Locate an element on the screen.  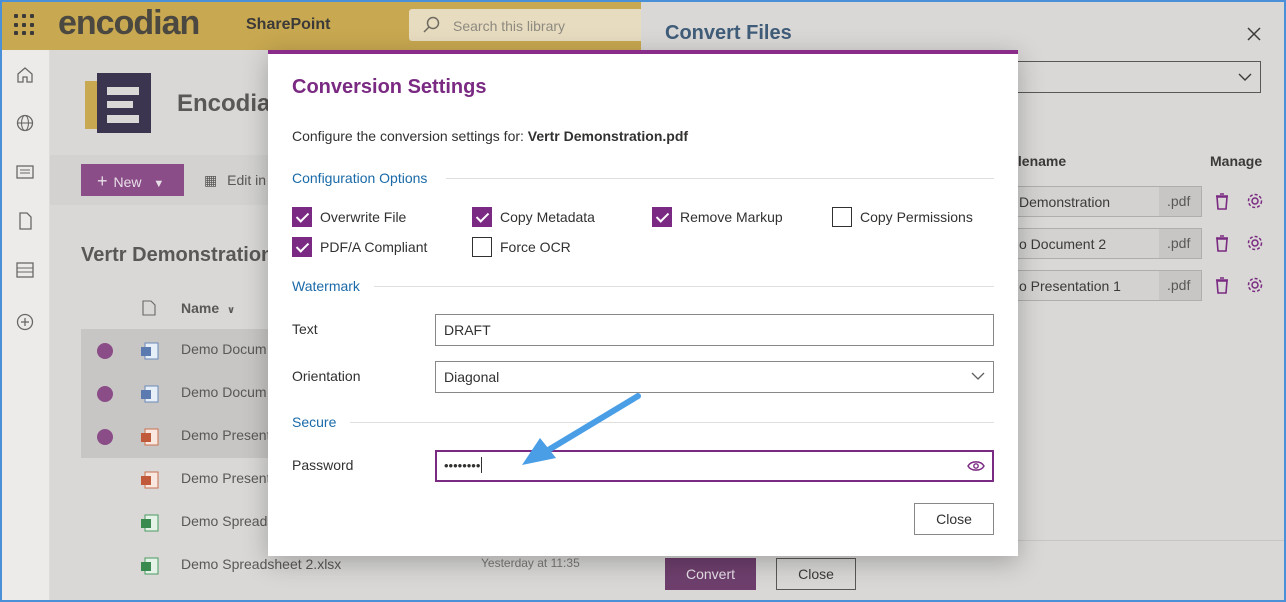
app-name: SharePoint is located at coordinates (288, 25).